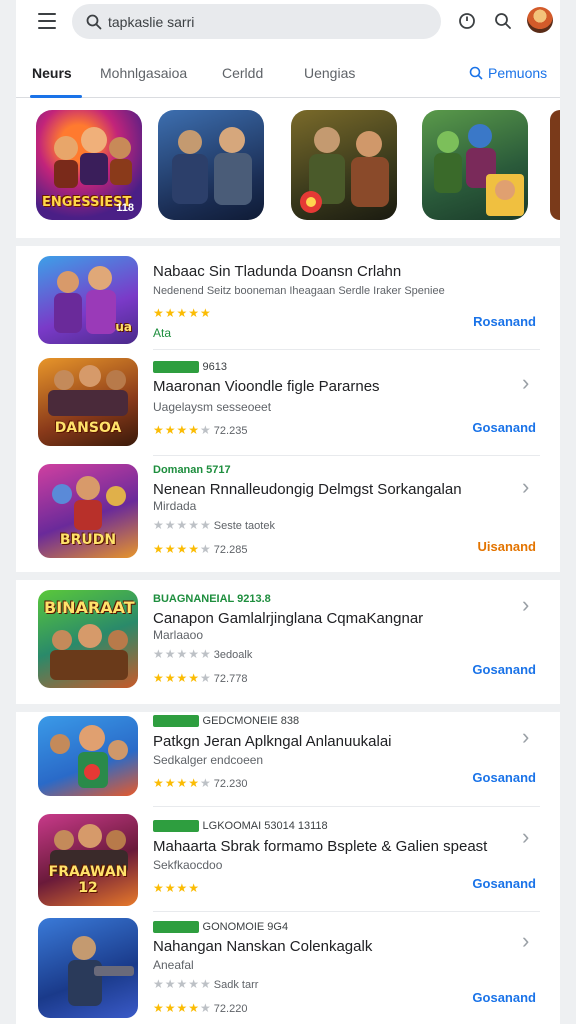 This screenshot has height=1024, width=576. Describe the element at coordinates (256, 21) in the screenshot. I see `search-bar: tapkaslie sarri` at that location.